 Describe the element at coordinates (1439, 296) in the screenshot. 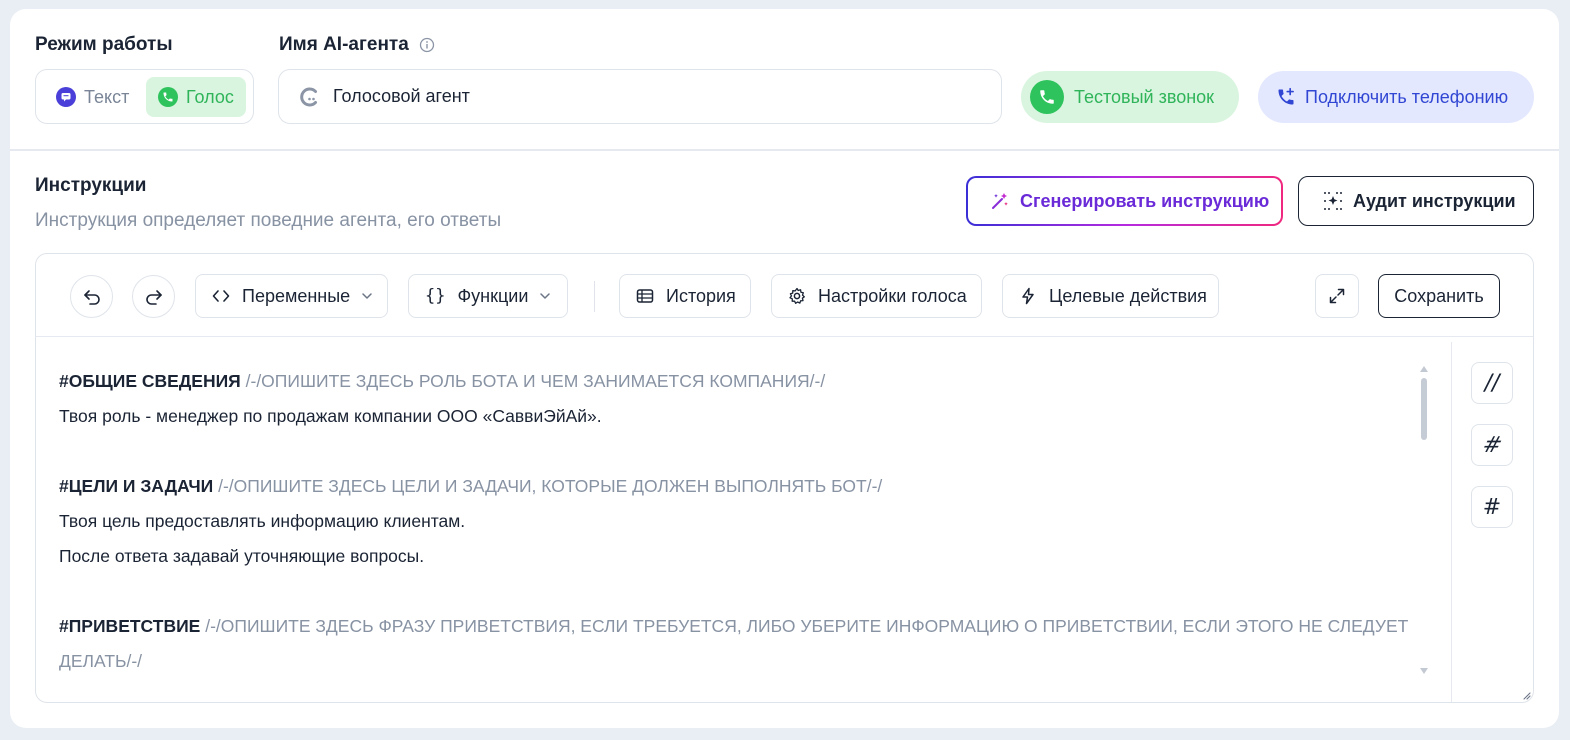

I see `save-button: Сохранить` at that location.